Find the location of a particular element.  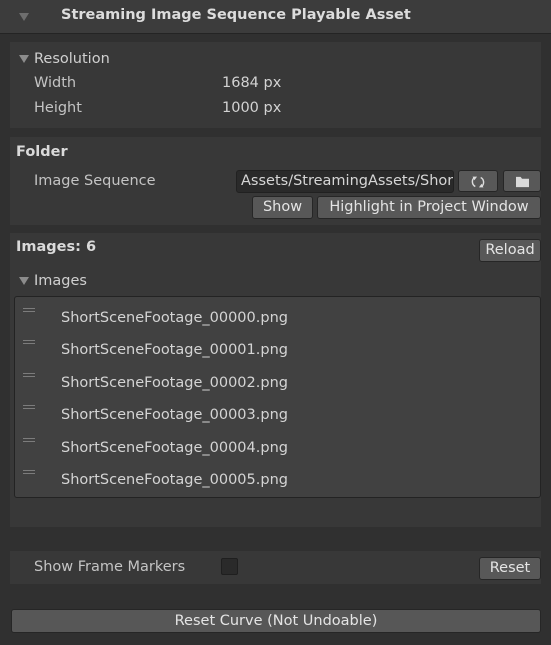

show-frame-markers-checkbox is located at coordinates (229, 566).